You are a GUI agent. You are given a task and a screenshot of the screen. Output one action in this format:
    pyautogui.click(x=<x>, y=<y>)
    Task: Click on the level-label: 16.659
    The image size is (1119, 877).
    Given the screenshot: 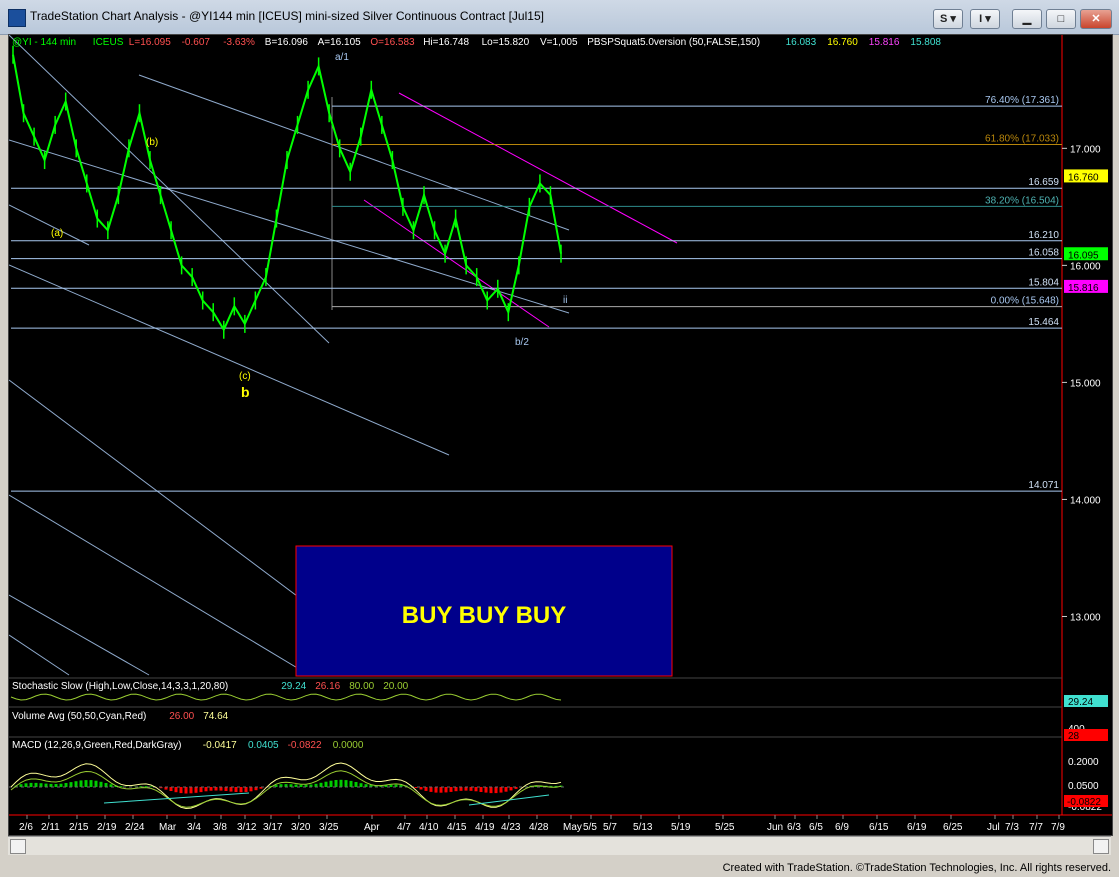 What is the action you would take?
    pyautogui.click(x=1043, y=182)
    